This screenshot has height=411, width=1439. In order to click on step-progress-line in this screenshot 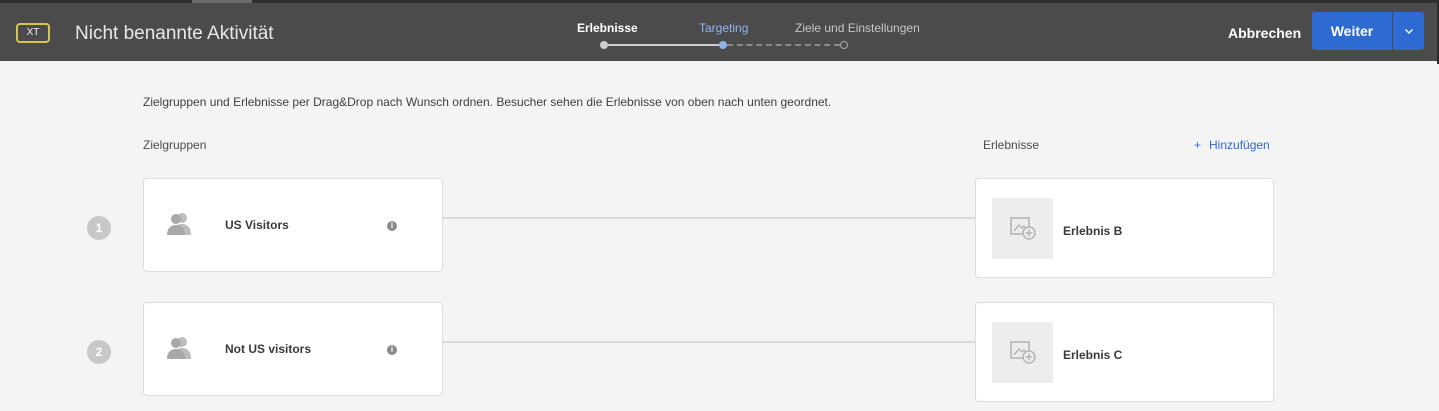, I will do `click(663, 45)`.